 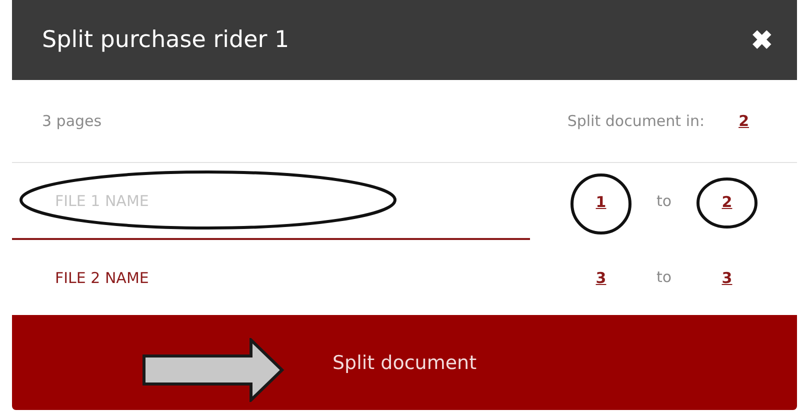 I want to click on page-to-link: 3, so click(x=727, y=277).